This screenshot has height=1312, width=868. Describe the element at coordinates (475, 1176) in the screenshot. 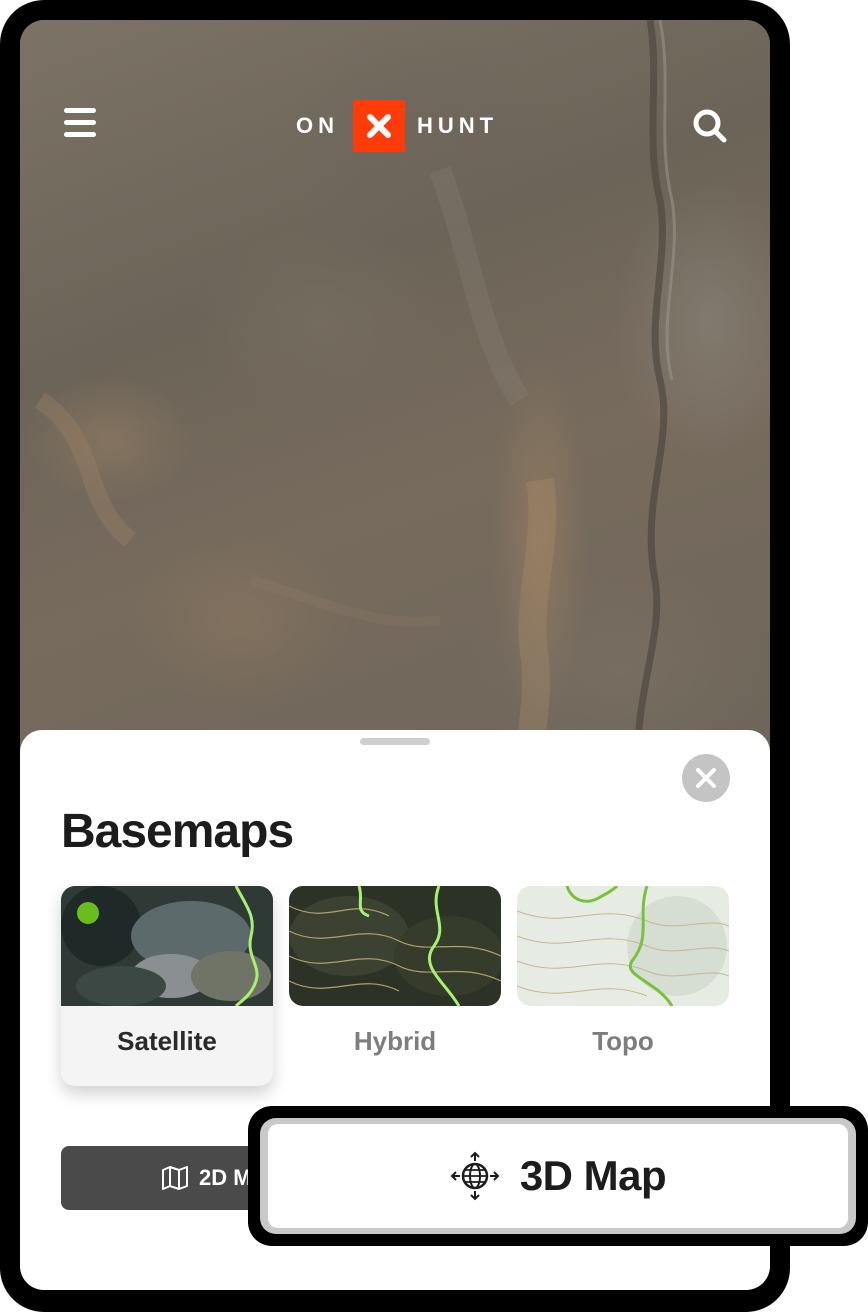

I see `globe-move-icon` at that location.